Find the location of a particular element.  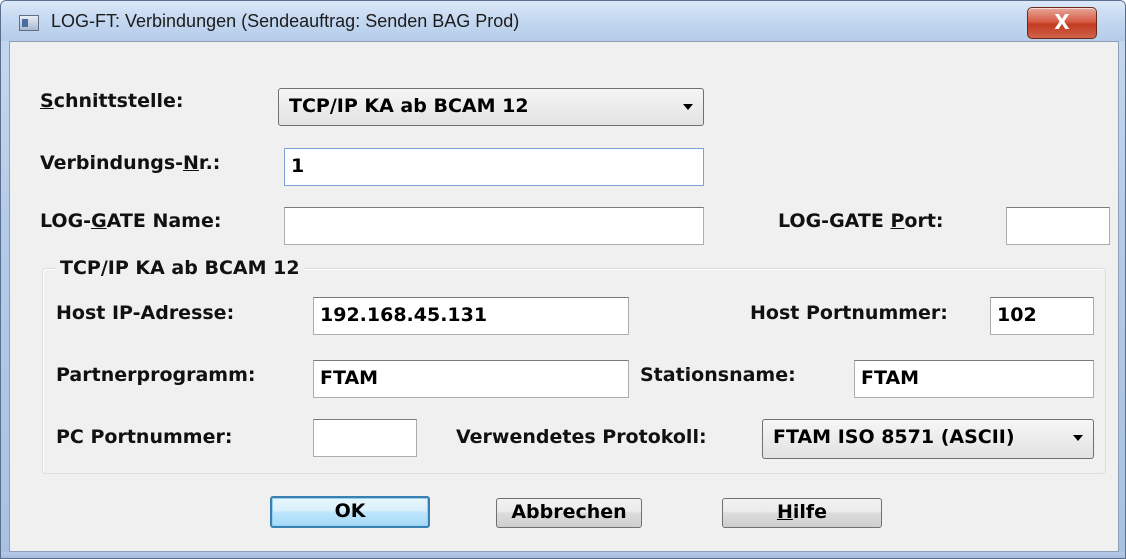

schnittstelle-select: TCP/IP KA ab BCAM 12 is located at coordinates (491, 107).